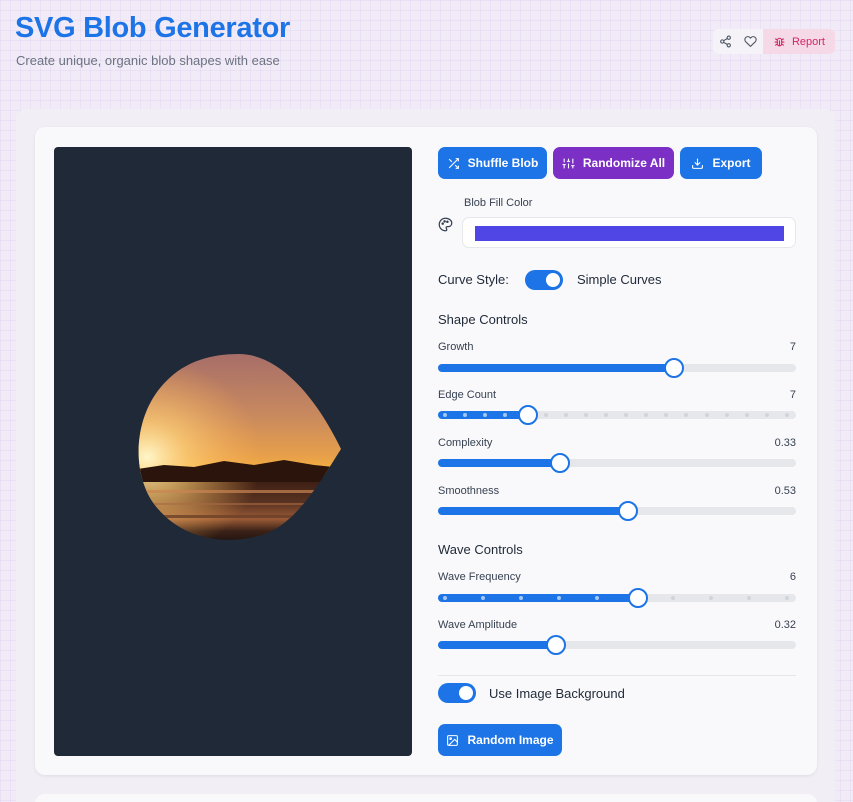 The width and height of the screenshot is (853, 802). What do you see at coordinates (792, 347) in the screenshot?
I see `growth-value: 7` at bounding box center [792, 347].